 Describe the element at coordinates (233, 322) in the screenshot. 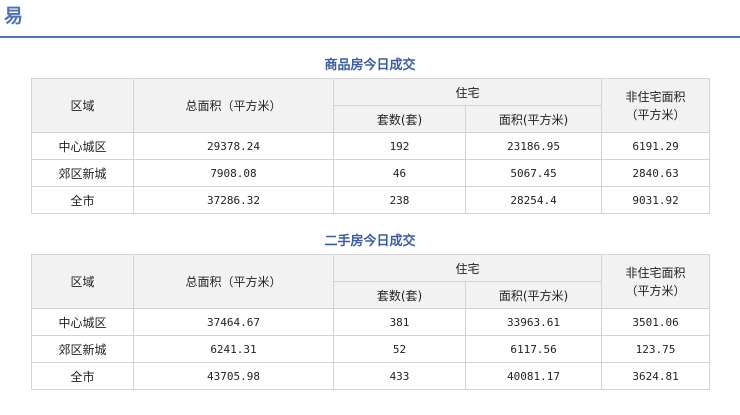

I see `cell-total-area: 37464.67` at that location.